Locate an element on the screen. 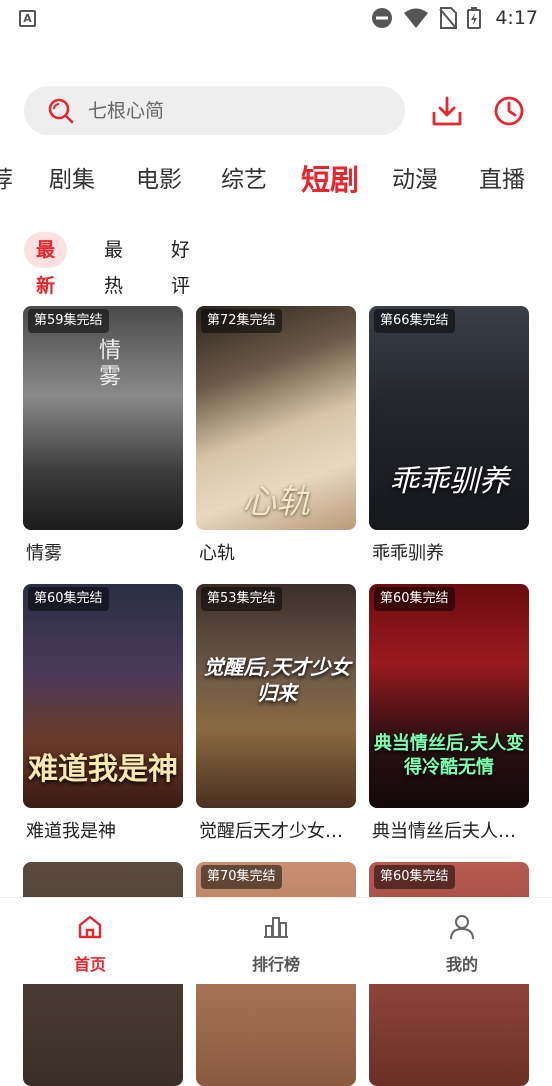  home-icon is located at coordinates (90, 927).